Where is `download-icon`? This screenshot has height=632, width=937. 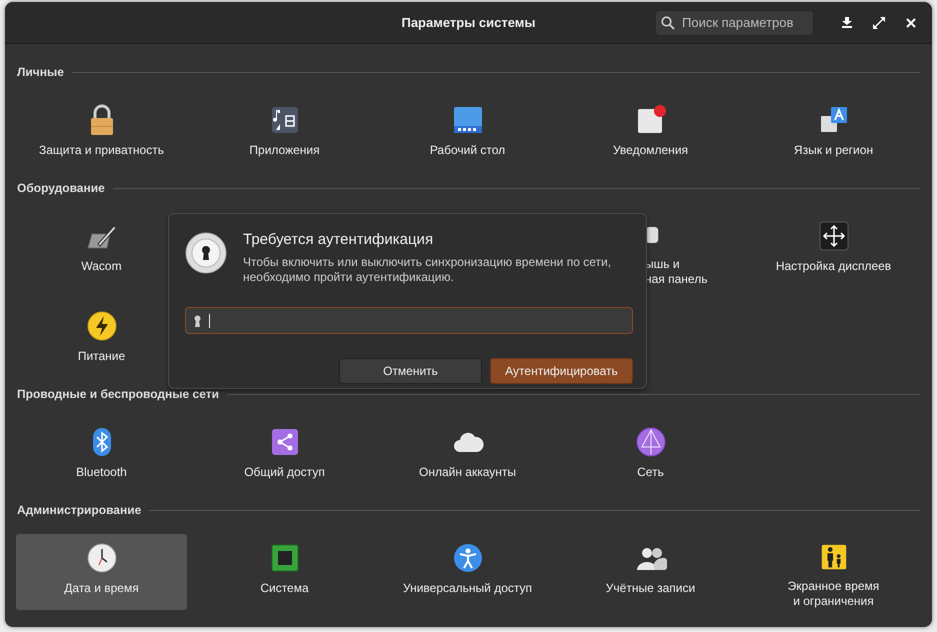 download-icon is located at coordinates (847, 22).